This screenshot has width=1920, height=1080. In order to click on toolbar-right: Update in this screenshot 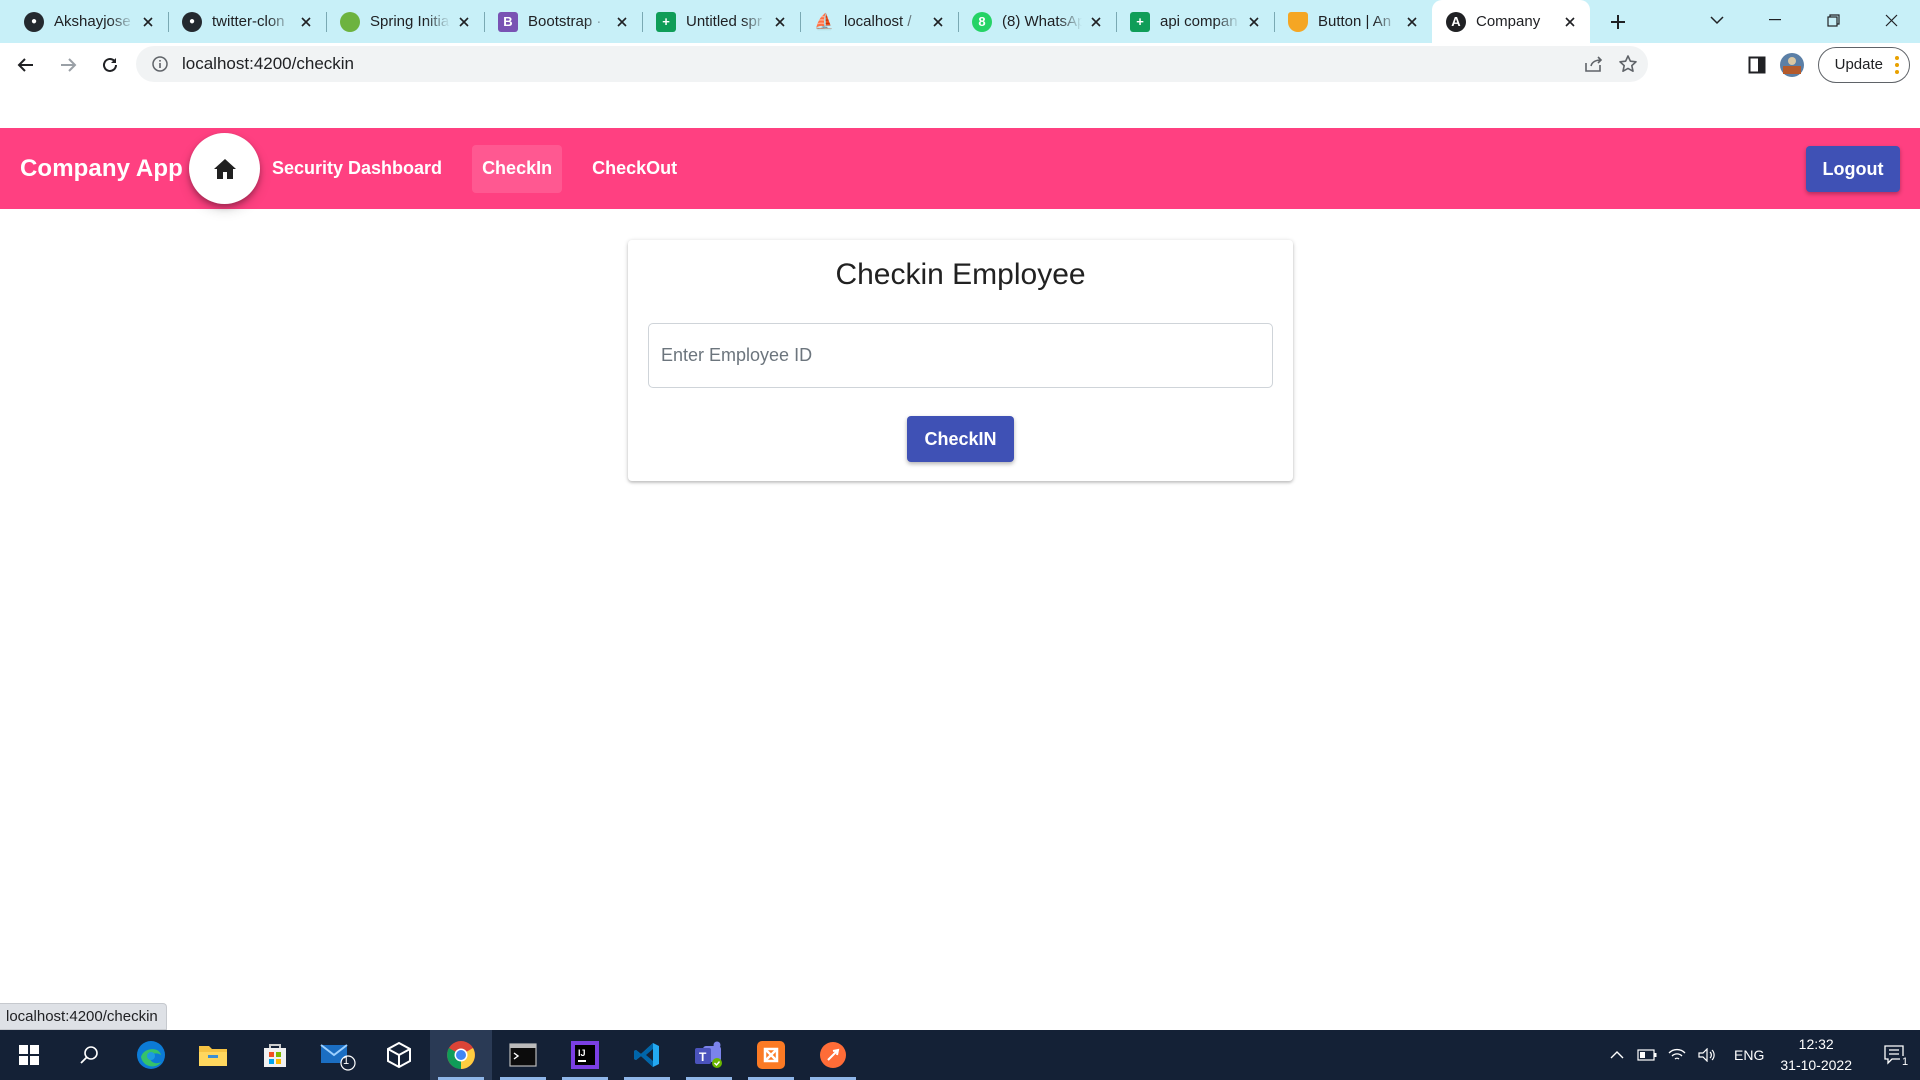, I will do `click(1829, 64)`.